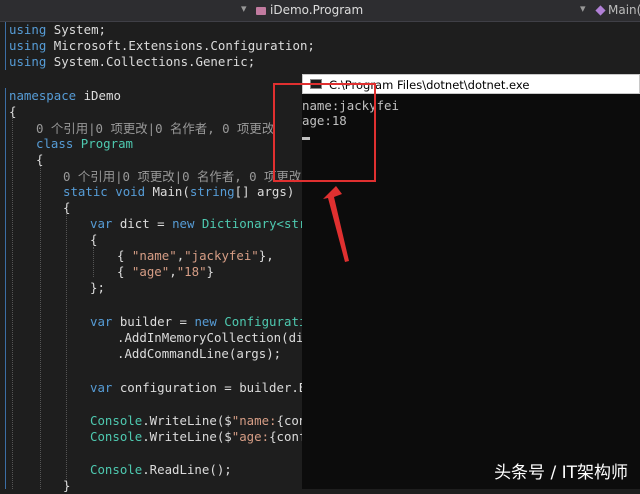 This screenshot has width=640, height=494. Describe the element at coordinates (209, 436) in the screenshot. I see `code-line: Console.WriteLine($"age:{configu` at that location.